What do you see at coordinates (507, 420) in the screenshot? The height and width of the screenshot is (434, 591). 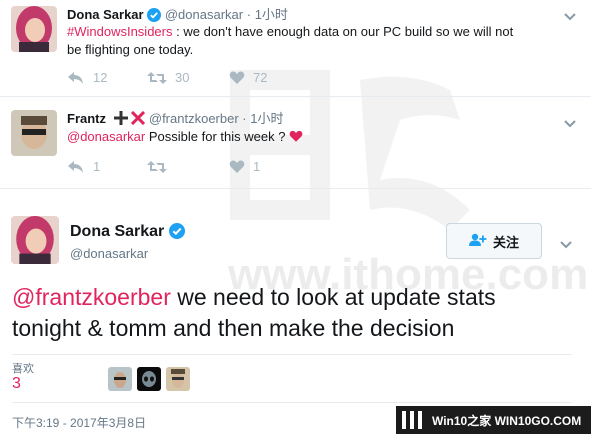 I see `site-badge-label: Win10之家 WIN10GO.COM` at bounding box center [507, 420].